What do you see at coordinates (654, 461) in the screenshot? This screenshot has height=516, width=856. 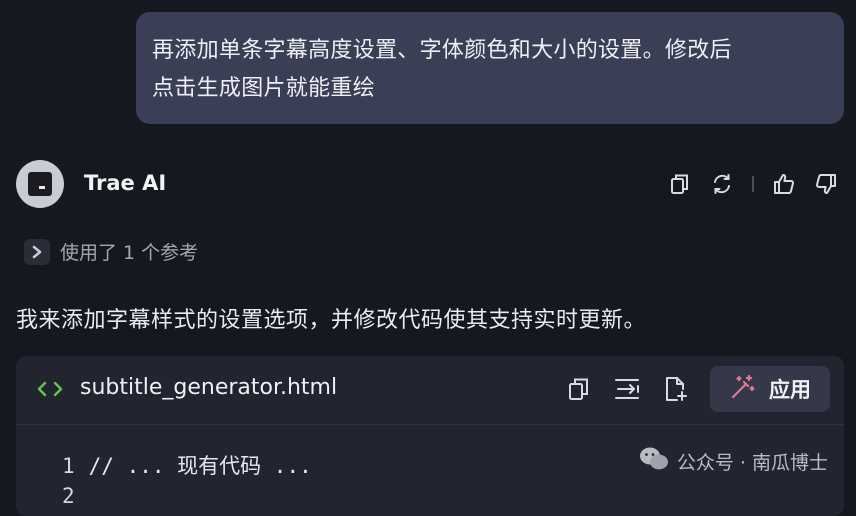 I see `wechat-icon` at bounding box center [654, 461].